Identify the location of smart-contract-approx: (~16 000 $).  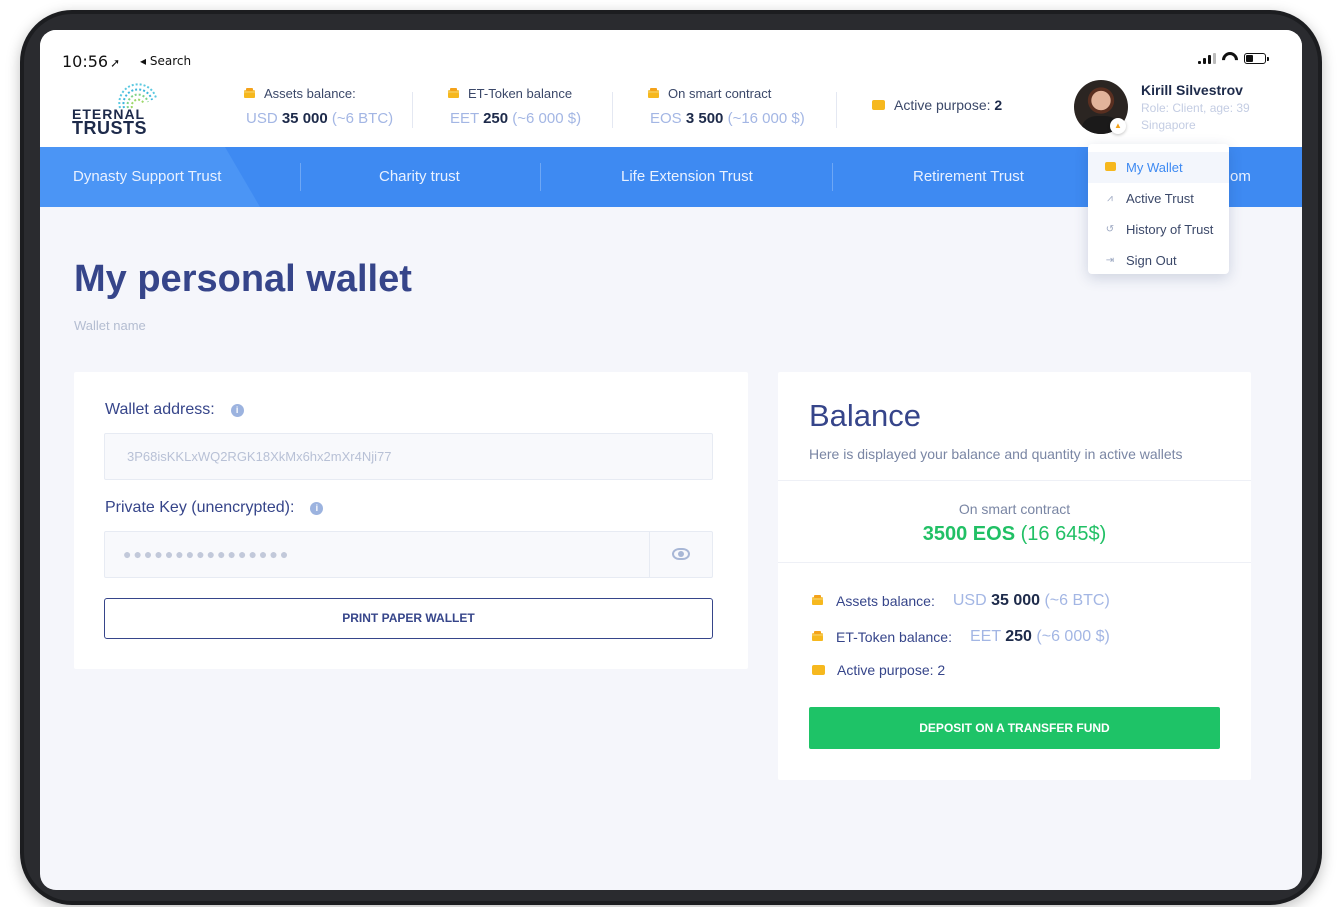
(766, 118).